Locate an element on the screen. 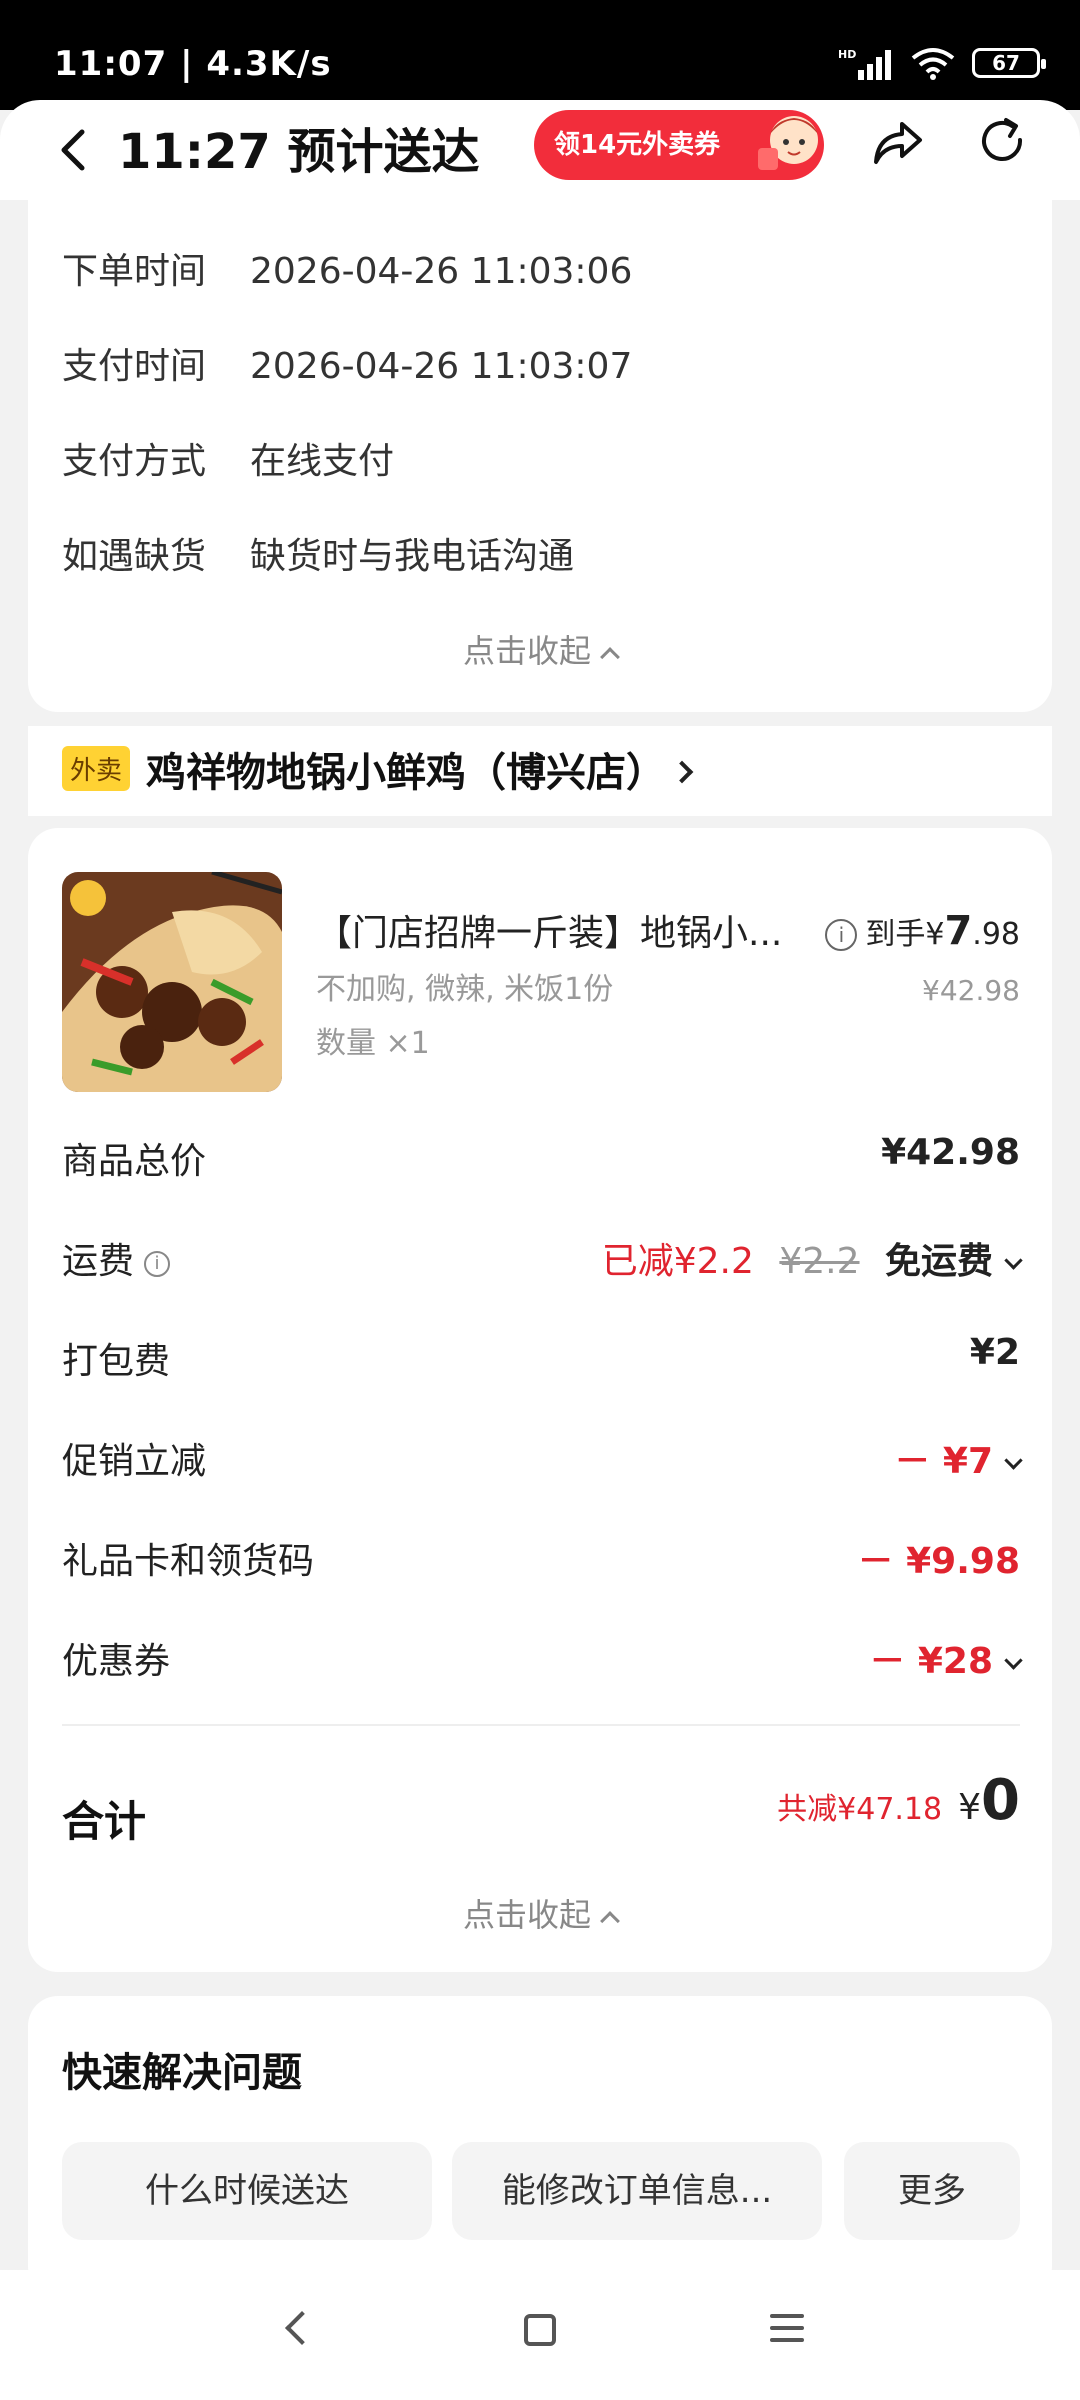 The height and width of the screenshot is (2400, 1080). refresh-icon is located at coordinates (1002, 142).